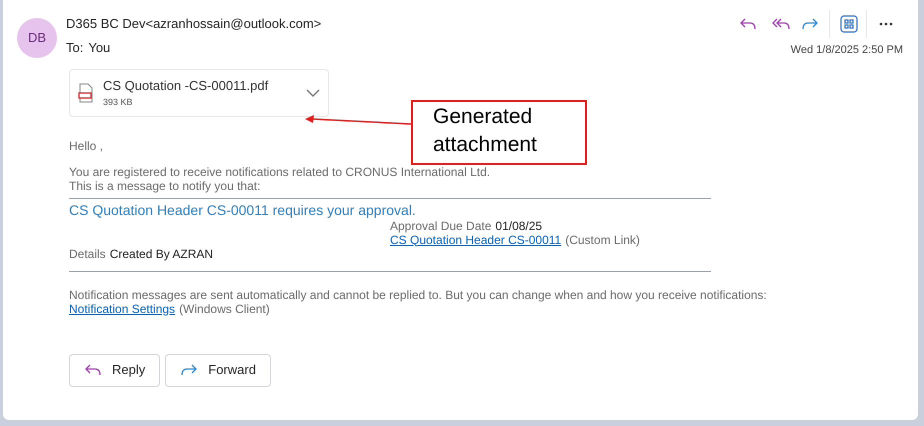 The height and width of the screenshot is (426, 924). Describe the element at coordinates (280, 171) in the screenshot. I see `intro-text: You are registered to receive notifications related to CRONUS International Ltd.` at that location.